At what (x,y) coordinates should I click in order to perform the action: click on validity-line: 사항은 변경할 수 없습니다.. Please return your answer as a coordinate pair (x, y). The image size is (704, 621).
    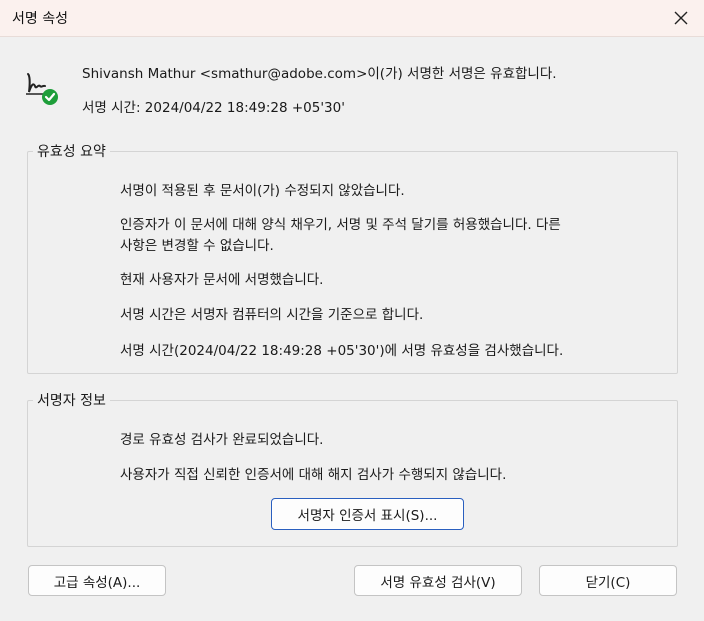
    Looking at the image, I should click on (197, 246).